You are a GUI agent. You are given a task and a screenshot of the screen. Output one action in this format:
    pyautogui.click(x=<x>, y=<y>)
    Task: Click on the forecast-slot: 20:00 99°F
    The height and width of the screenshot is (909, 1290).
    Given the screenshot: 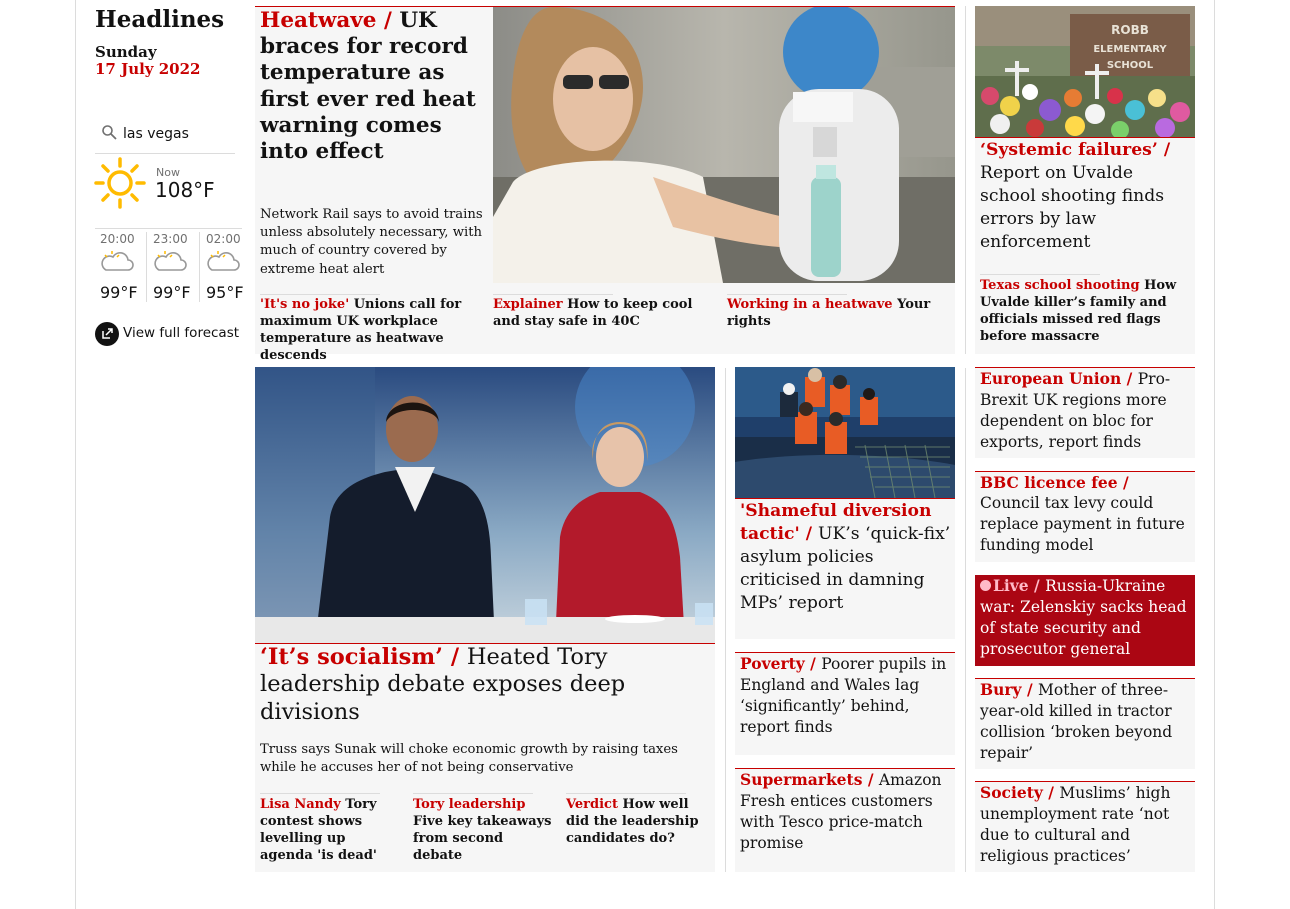 What is the action you would take?
    pyautogui.click(x=121, y=267)
    